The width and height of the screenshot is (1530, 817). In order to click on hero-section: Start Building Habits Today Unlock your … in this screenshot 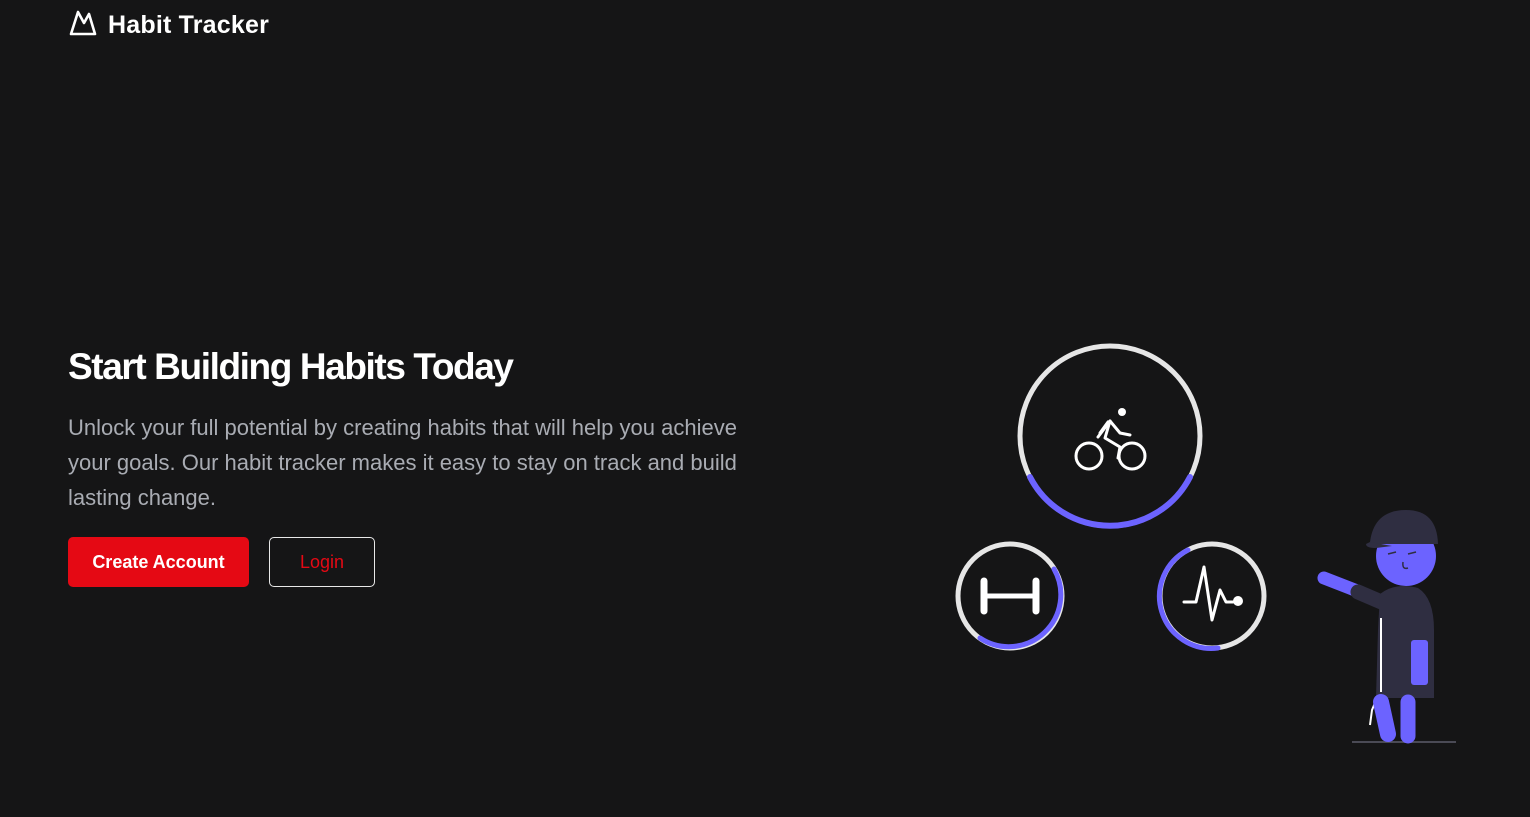, I will do `click(438, 464)`.